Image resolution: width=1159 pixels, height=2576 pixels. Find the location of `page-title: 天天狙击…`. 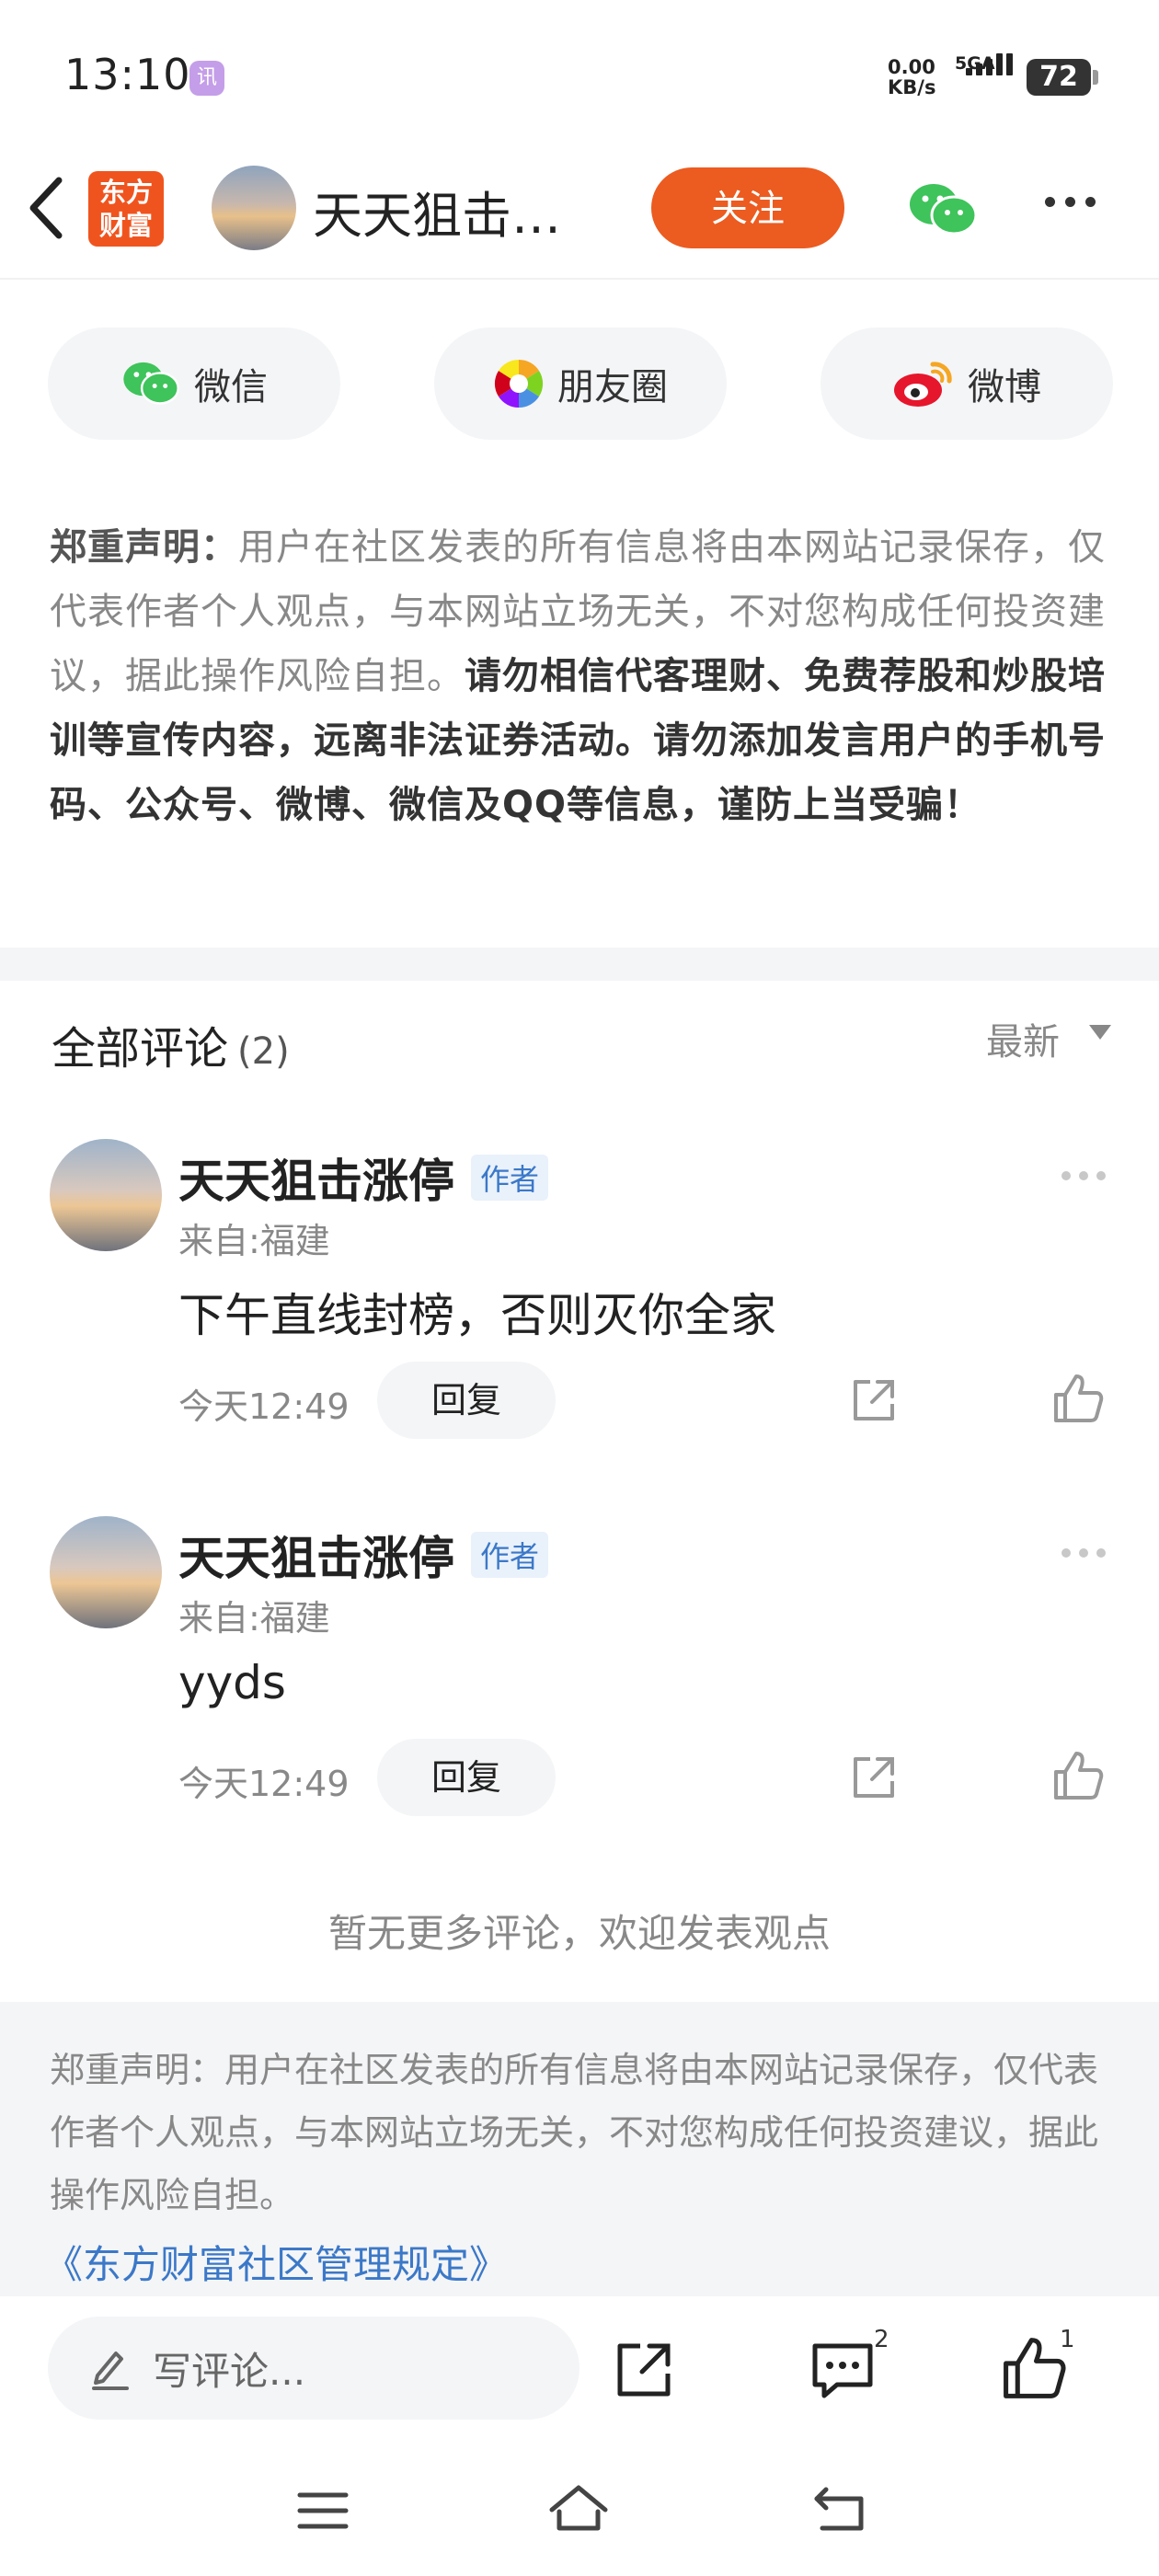

page-title: 天天狙击… is located at coordinates (437, 211).